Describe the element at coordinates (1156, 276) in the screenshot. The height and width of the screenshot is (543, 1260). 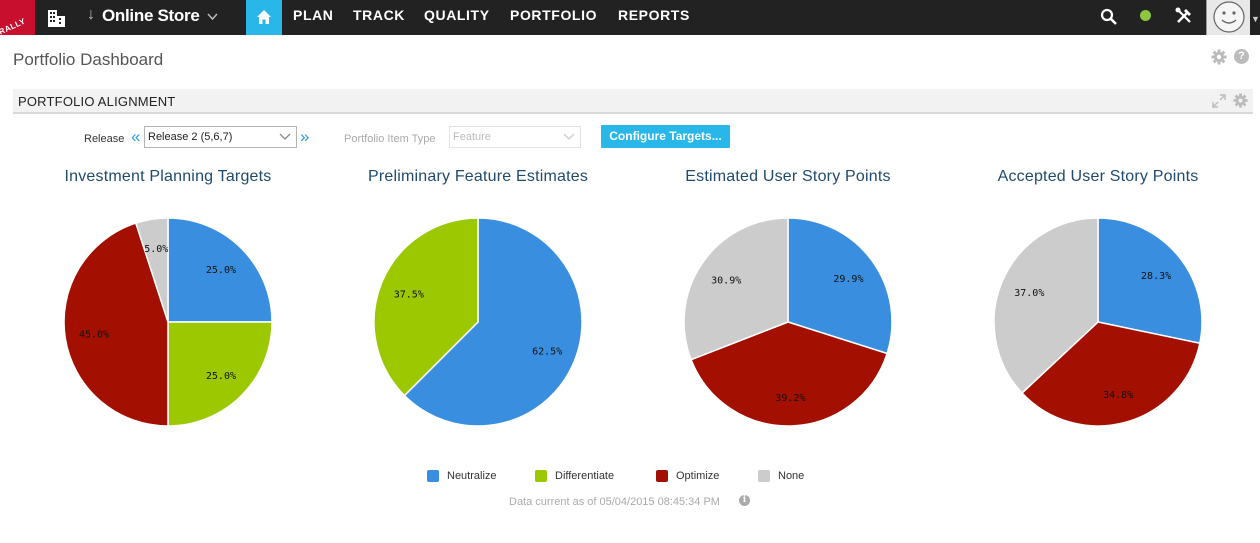
I see `pie-slice-label: 28.3%` at that location.